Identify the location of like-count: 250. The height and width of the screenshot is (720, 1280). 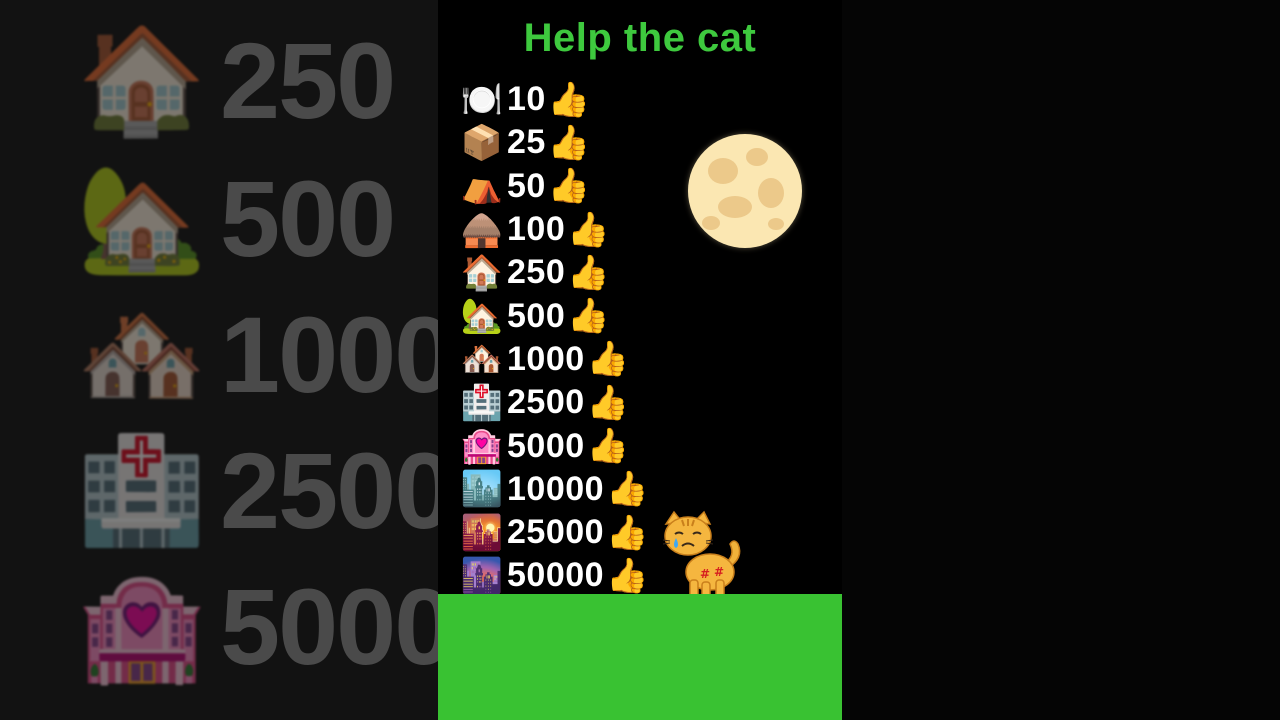
(536, 272).